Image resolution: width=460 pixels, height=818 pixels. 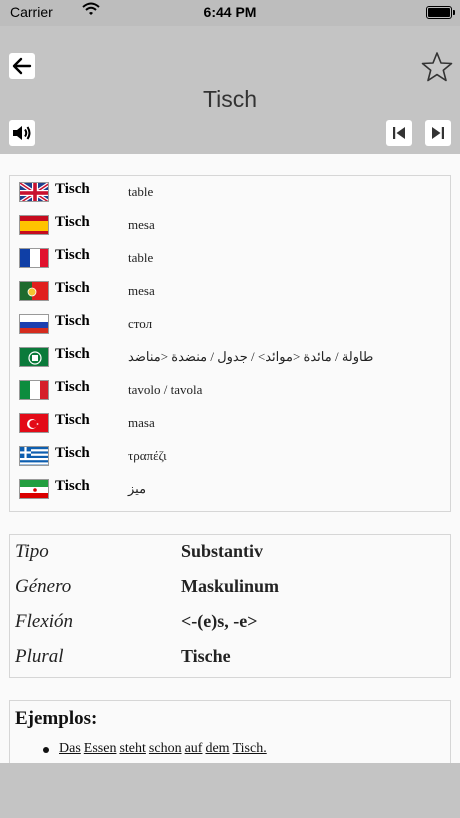 I want to click on uk-flag-icon, so click(x=34, y=192).